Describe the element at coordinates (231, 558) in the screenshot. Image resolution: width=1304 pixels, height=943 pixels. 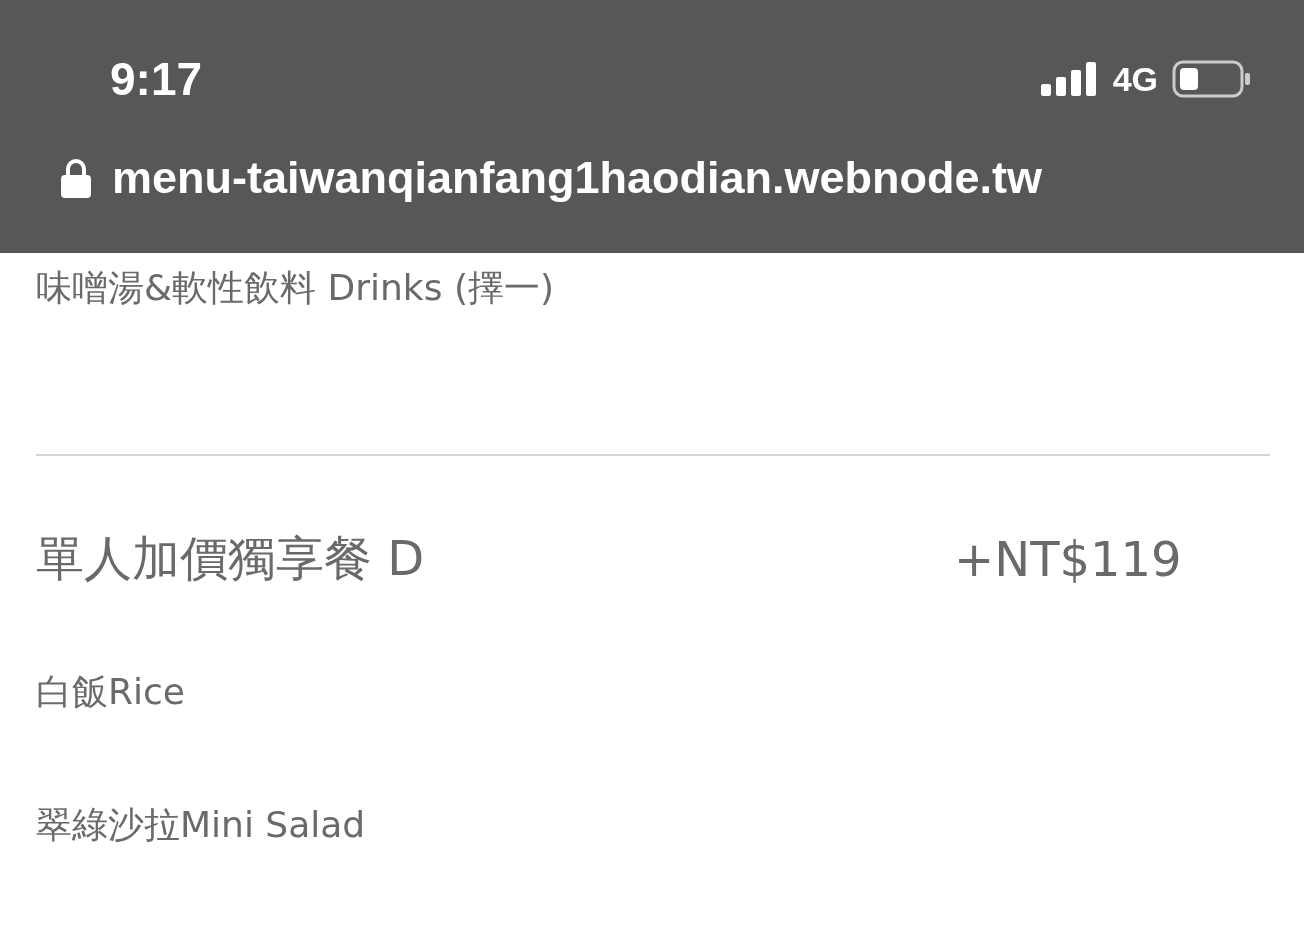
I see `set-meal-title: 單人加價獨享餐 D` at that location.